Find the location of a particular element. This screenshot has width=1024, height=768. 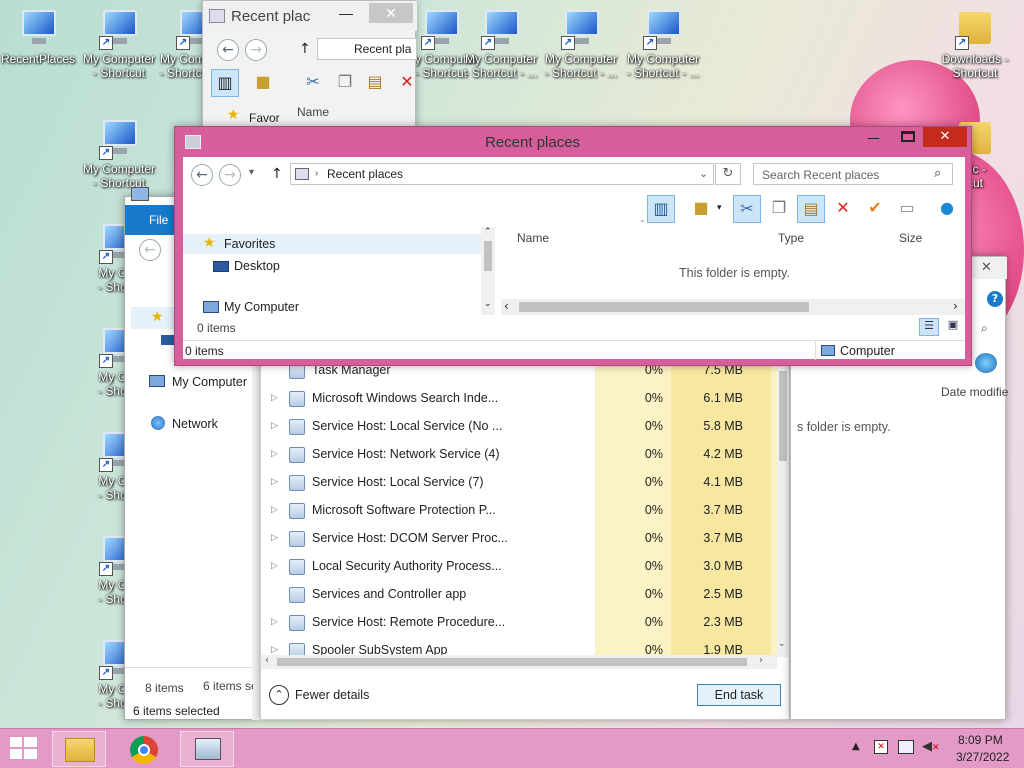

search-icon: ⌕ is located at coordinates (984, 328).